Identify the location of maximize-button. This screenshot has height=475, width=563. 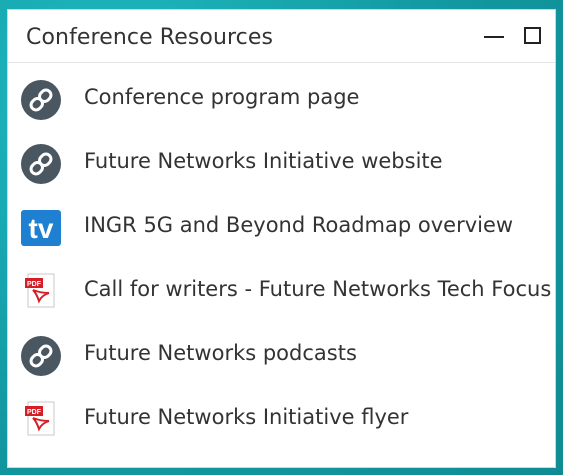
(534, 37).